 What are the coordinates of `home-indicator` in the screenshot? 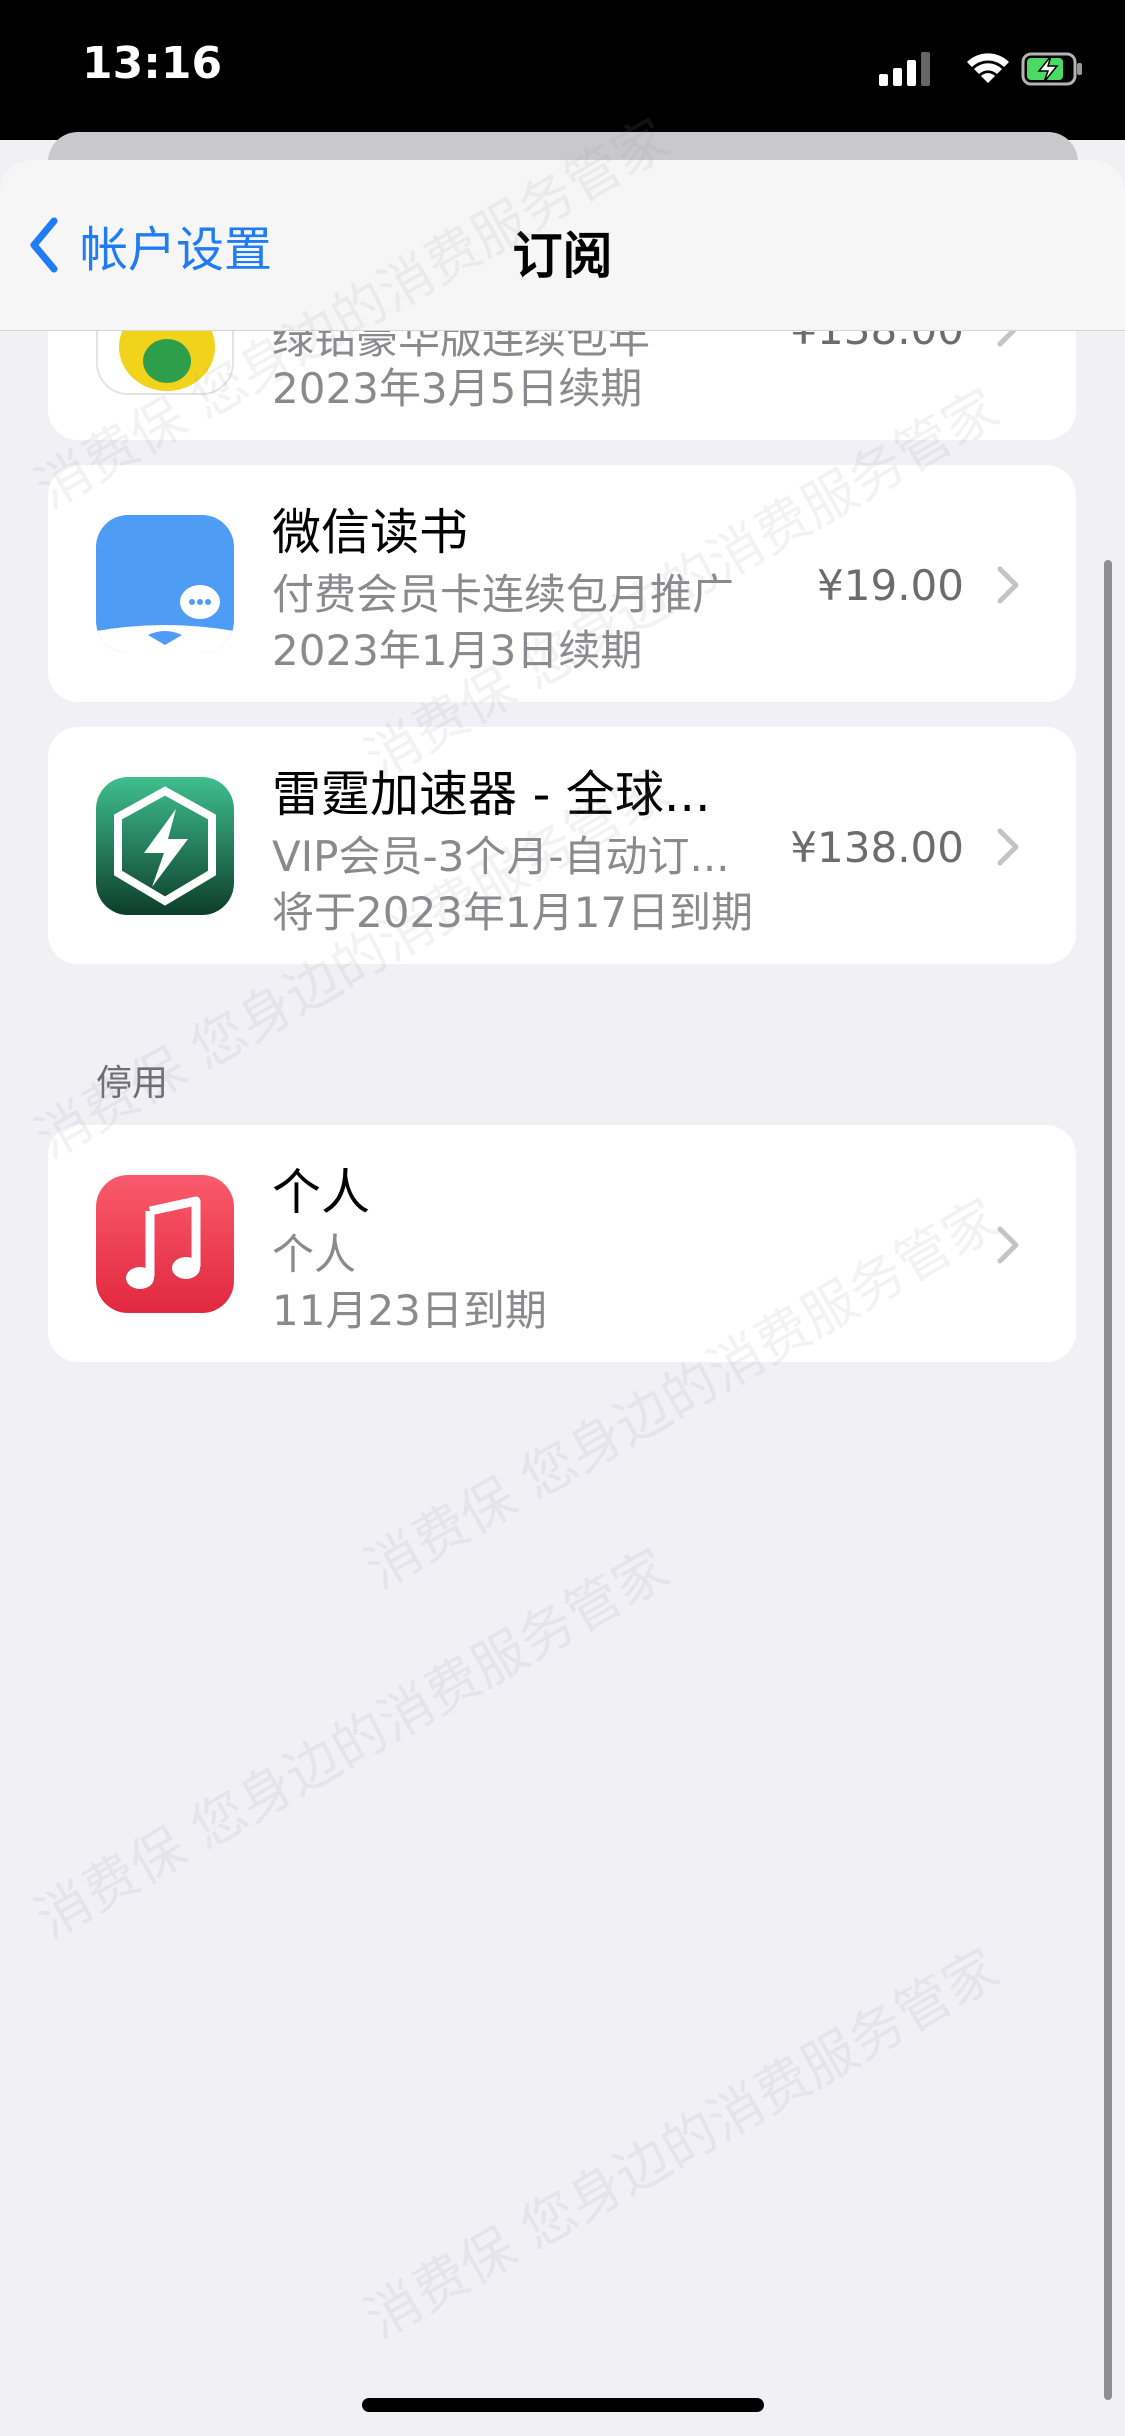 It's located at (563, 2405).